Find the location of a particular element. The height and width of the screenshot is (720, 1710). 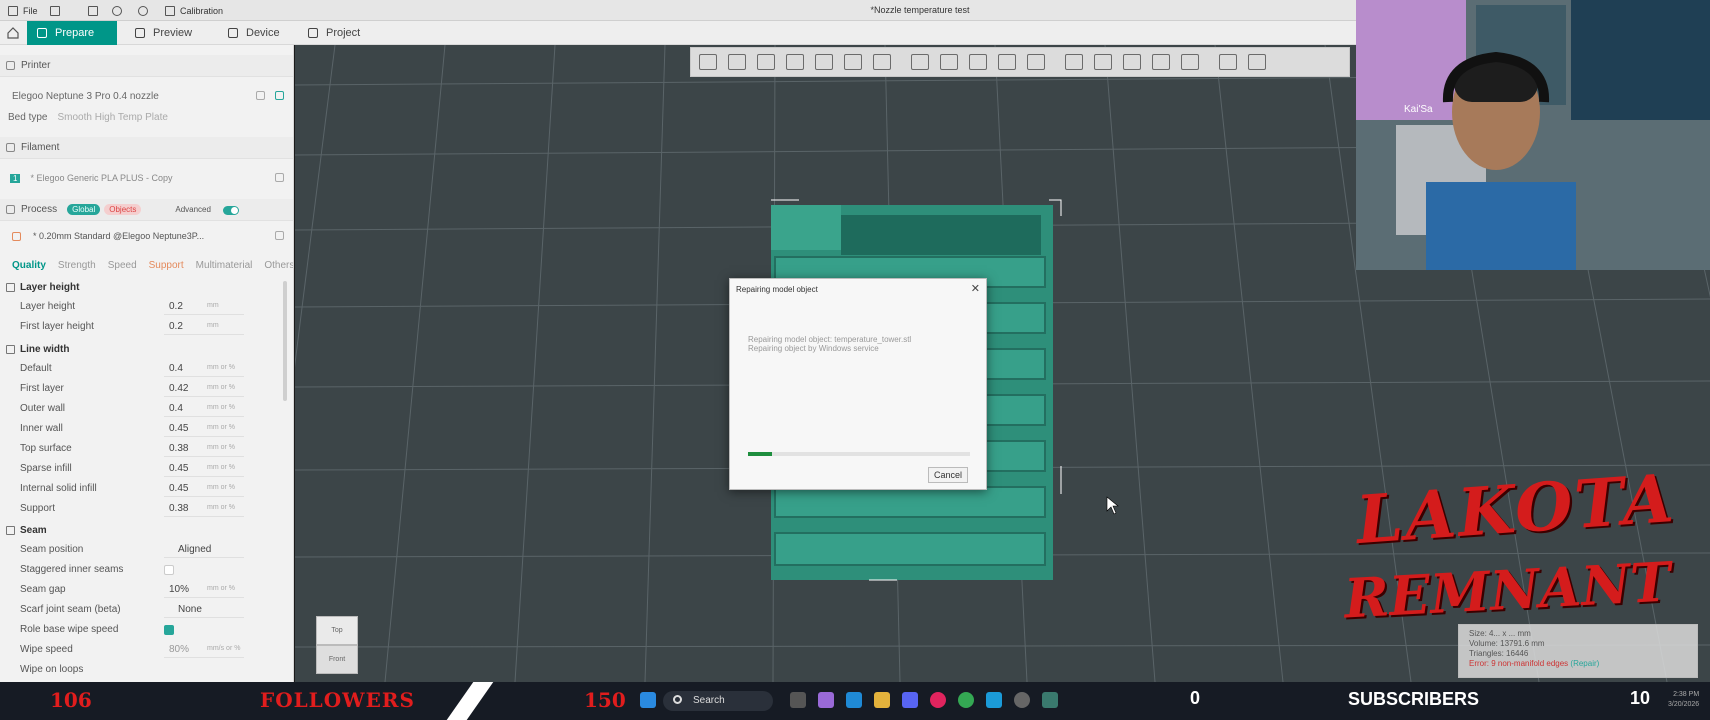

tab-prepare-label: Prepare is located at coordinates (75, 33).